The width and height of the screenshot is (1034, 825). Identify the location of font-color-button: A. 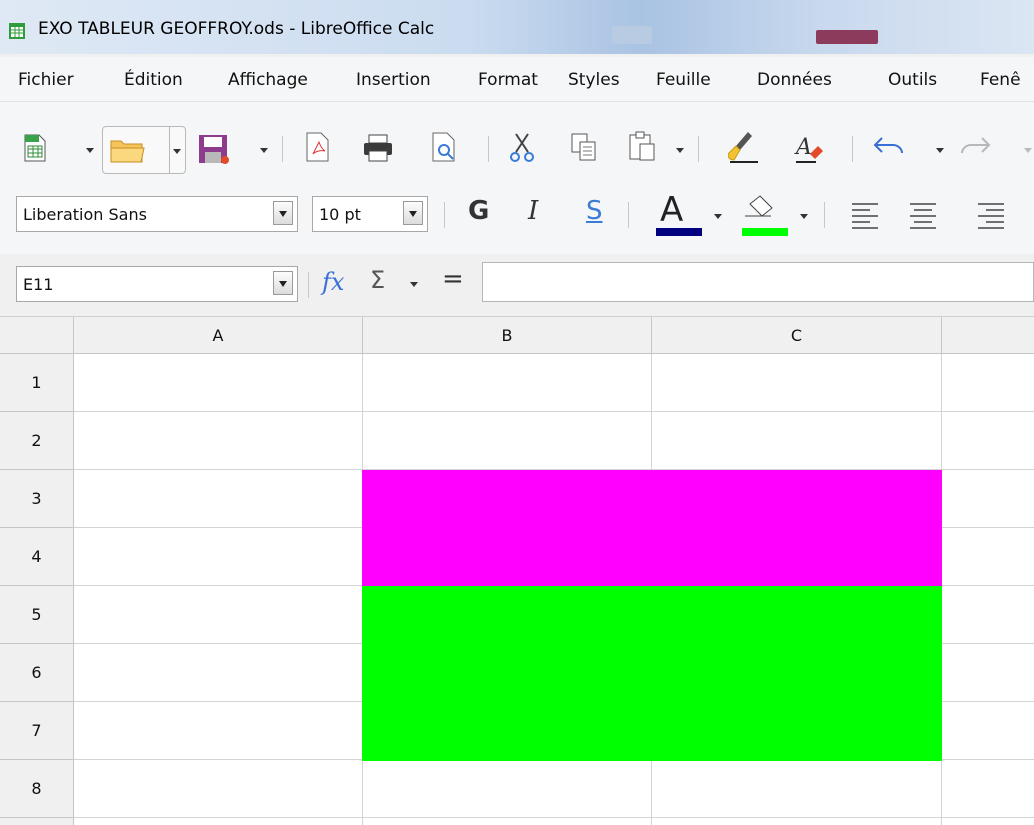
(680, 216).